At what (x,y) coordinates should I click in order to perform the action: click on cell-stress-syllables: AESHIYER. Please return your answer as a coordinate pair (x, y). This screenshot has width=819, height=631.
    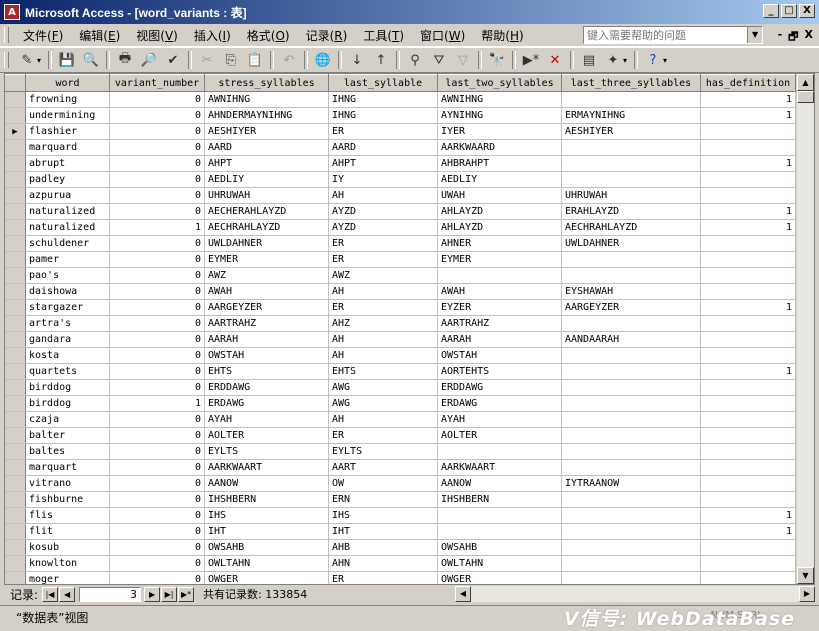
    Looking at the image, I should click on (266, 131).